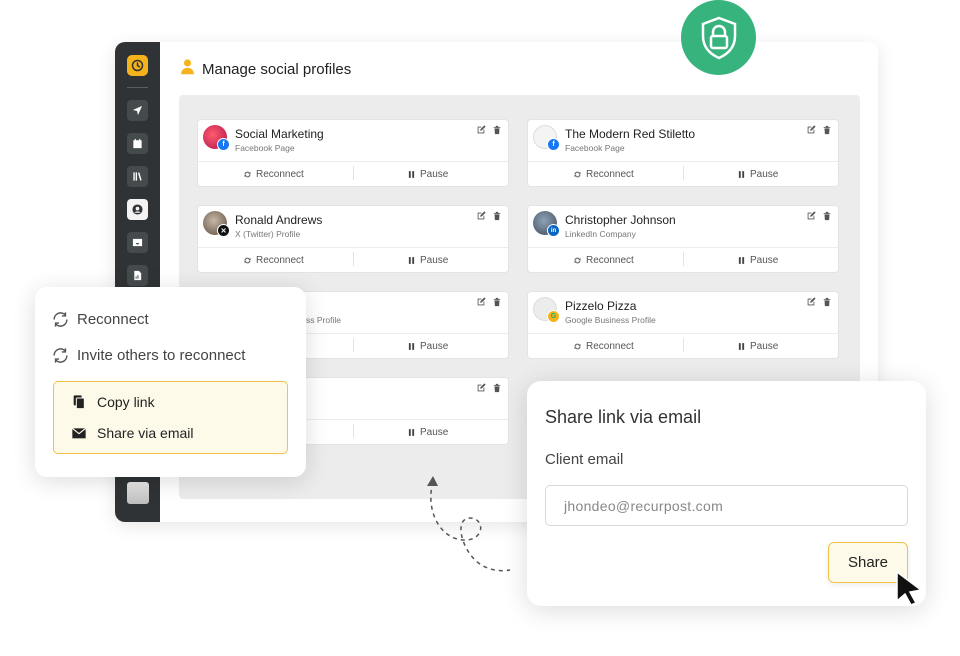  I want to click on linkedin-icon: in, so click(553, 230).